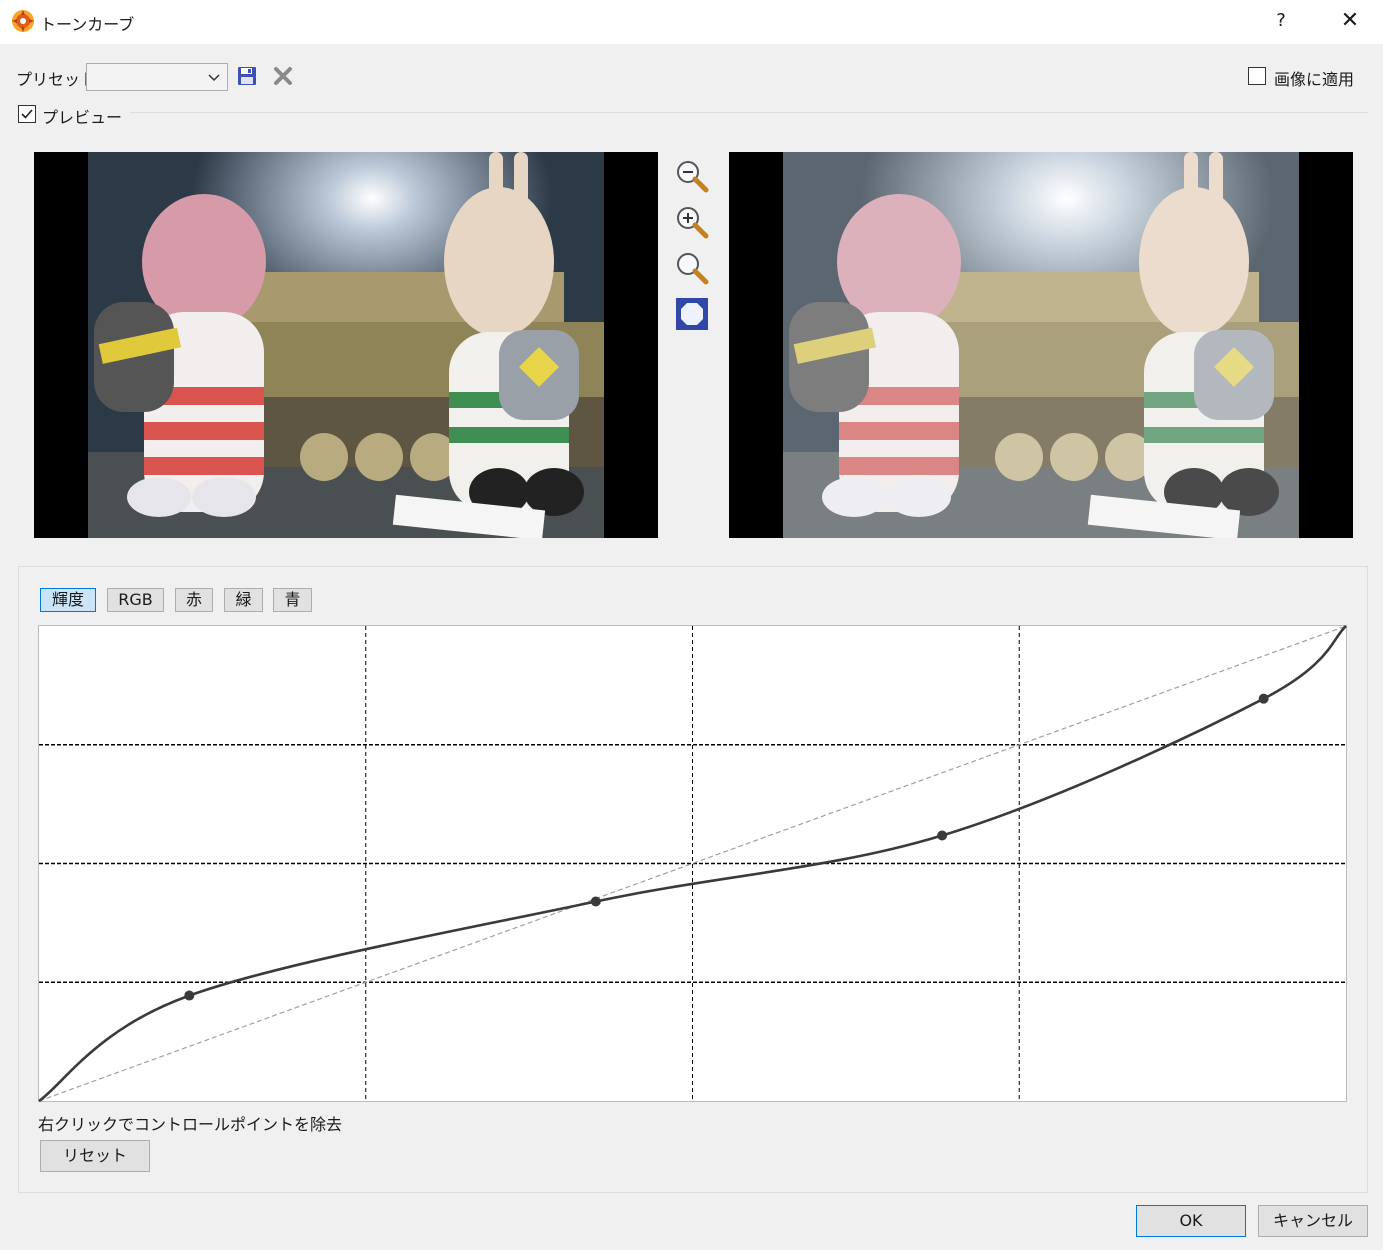 This screenshot has height=1250, width=1383. Describe the element at coordinates (247, 76) in the screenshot. I see `save-icon` at that location.